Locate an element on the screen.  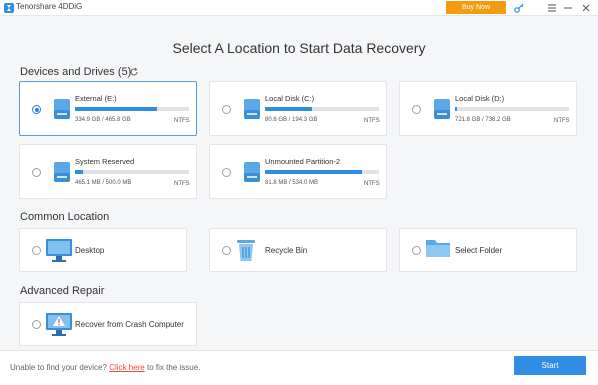
repair-card-label: Recover from Crash Computer is located at coordinates (129, 324).